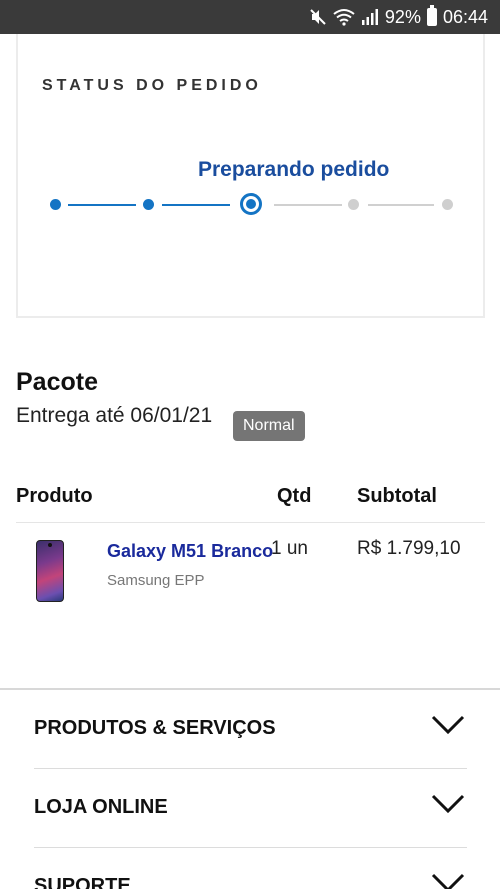 The image size is (500, 889). What do you see at coordinates (190, 551) in the screenshot?
I see `product-name-link: Galaxy M51 Branco` at bounding box center [190, 551].